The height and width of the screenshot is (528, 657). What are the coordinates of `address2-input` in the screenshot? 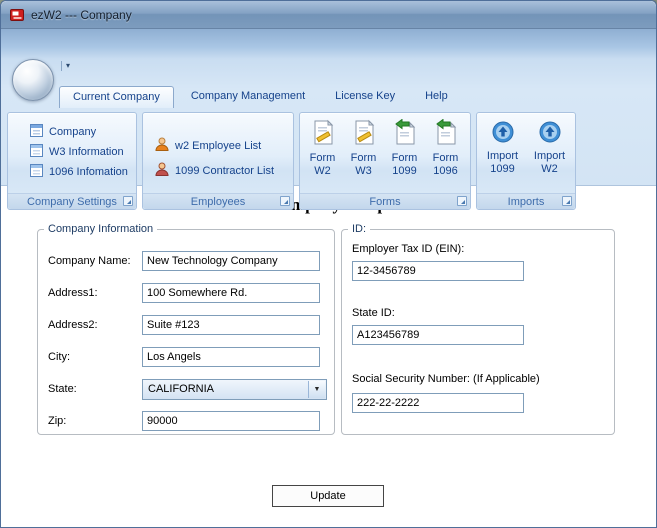 It's located at (231, 325).